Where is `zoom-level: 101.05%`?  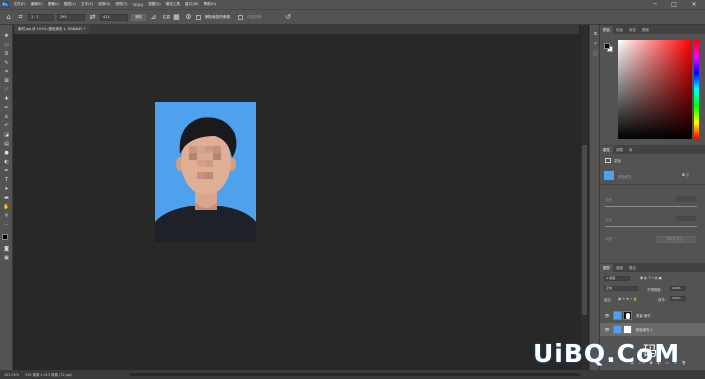 zoom-level: 101.05% is located at coordinates (11, 375).